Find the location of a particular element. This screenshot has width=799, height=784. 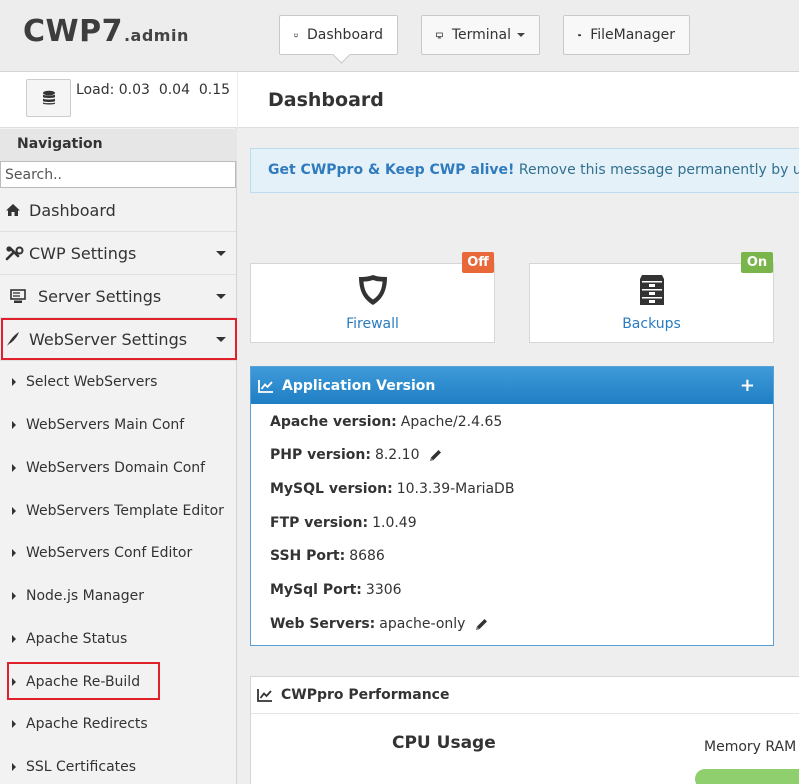

firewall-tile: Off Firewall is located at coordinates (372, 297).